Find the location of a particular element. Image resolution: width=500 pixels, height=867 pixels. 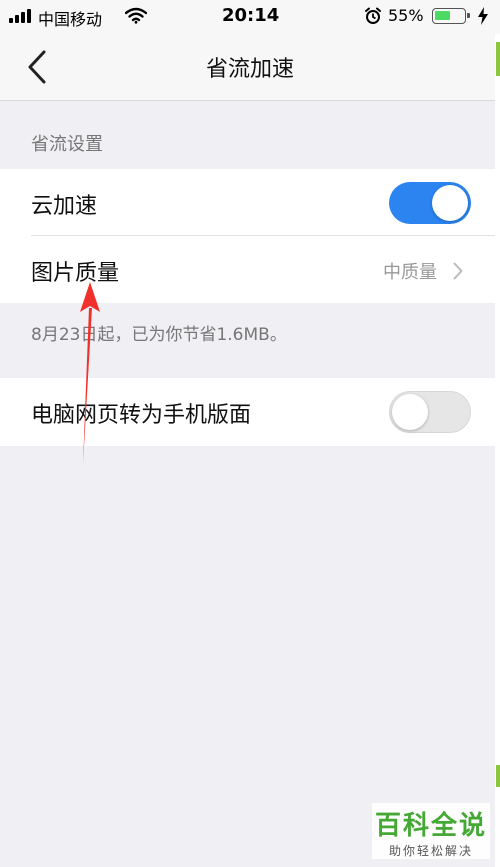

watermark-logo: 百科全说 助你轻松解决 is located at coordinates (431, 831).